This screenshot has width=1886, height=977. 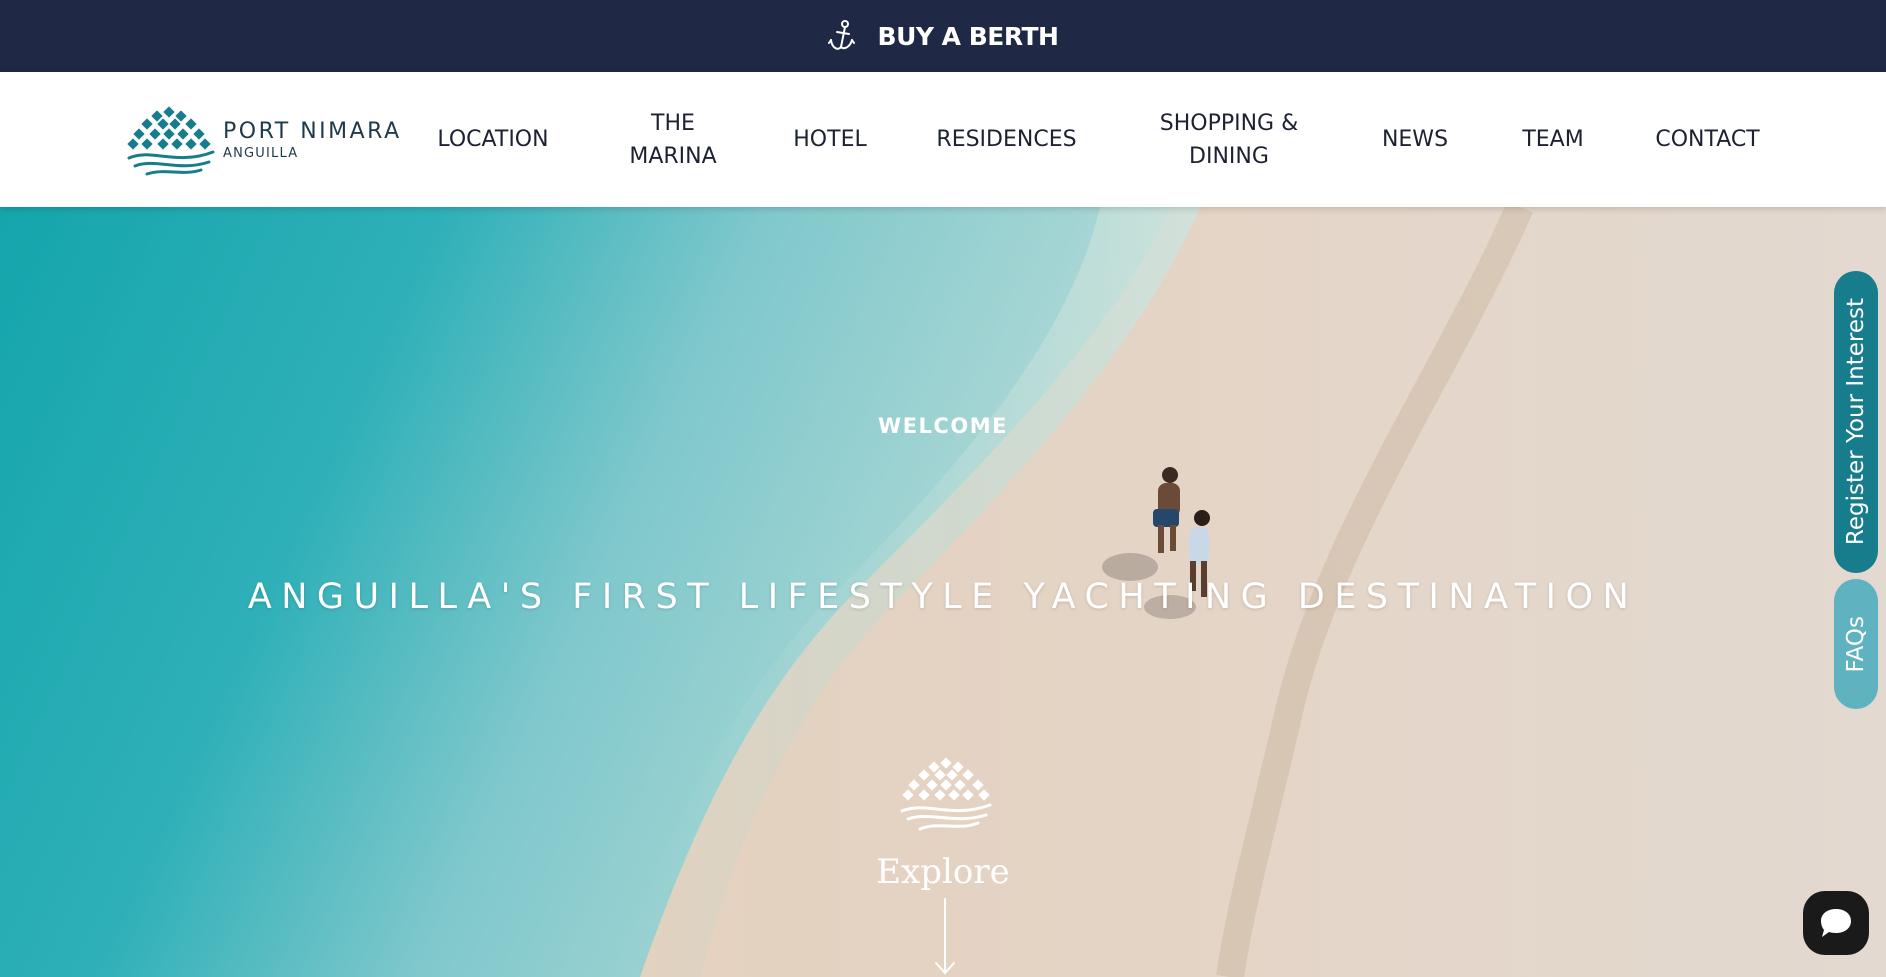 I want to click on nav-hotel: HOTEL, so click(x=830, y=139).